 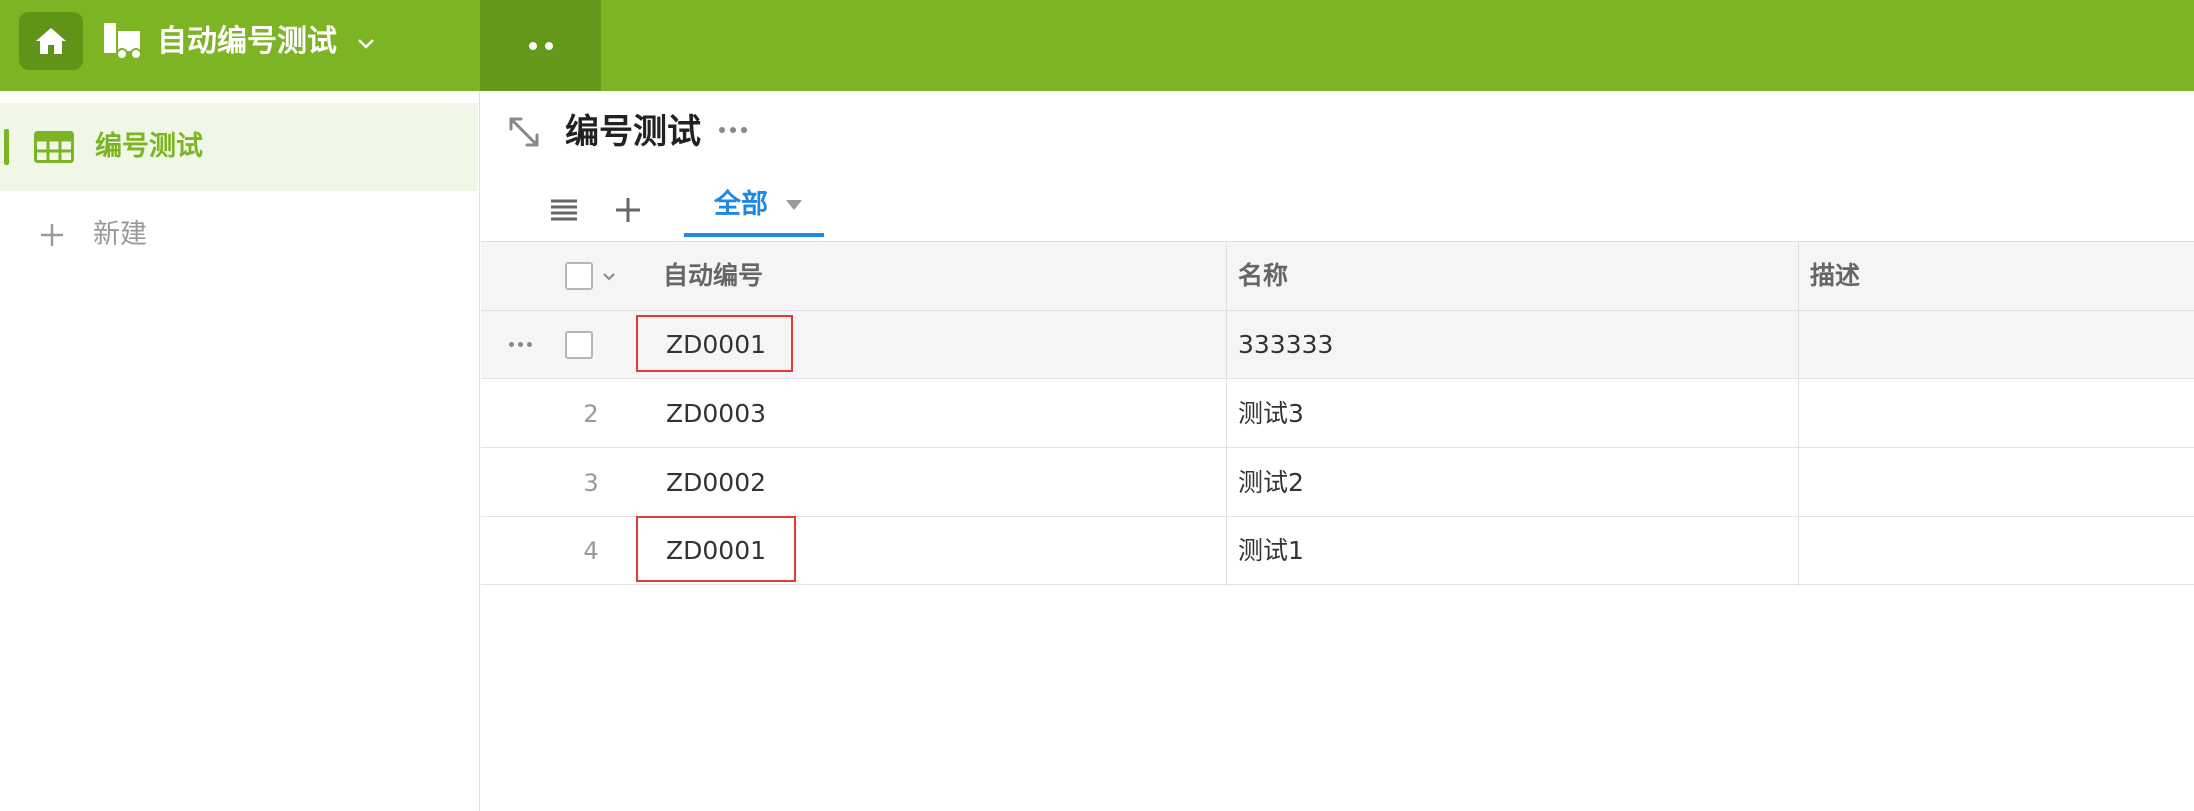 What do you see at coordinates (1265, 483) in the screenshot?
I see `cell-name: 测试2` at bounding box center [1265, 483].